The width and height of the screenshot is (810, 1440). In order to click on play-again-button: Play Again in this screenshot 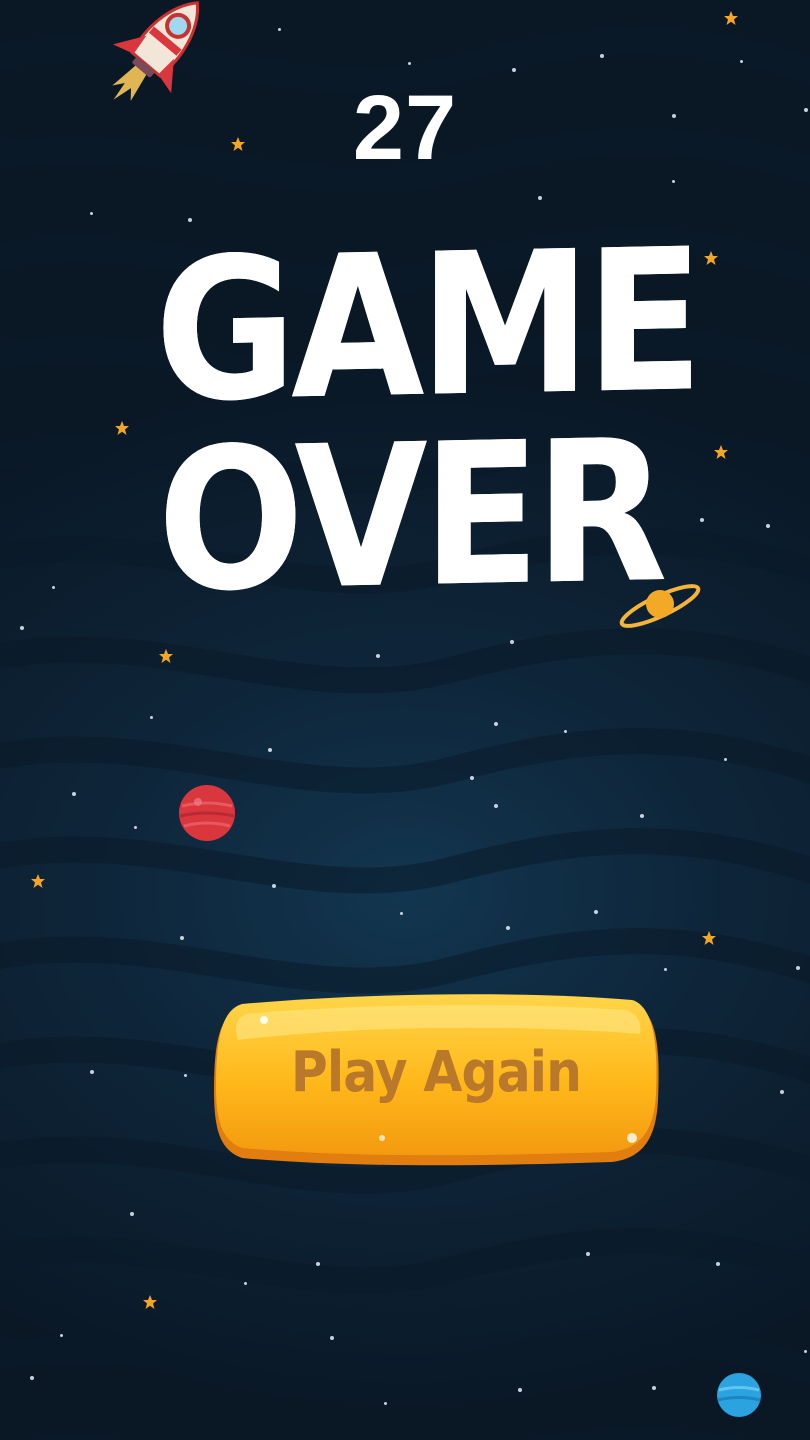, I will do `click(436, 1078)`.